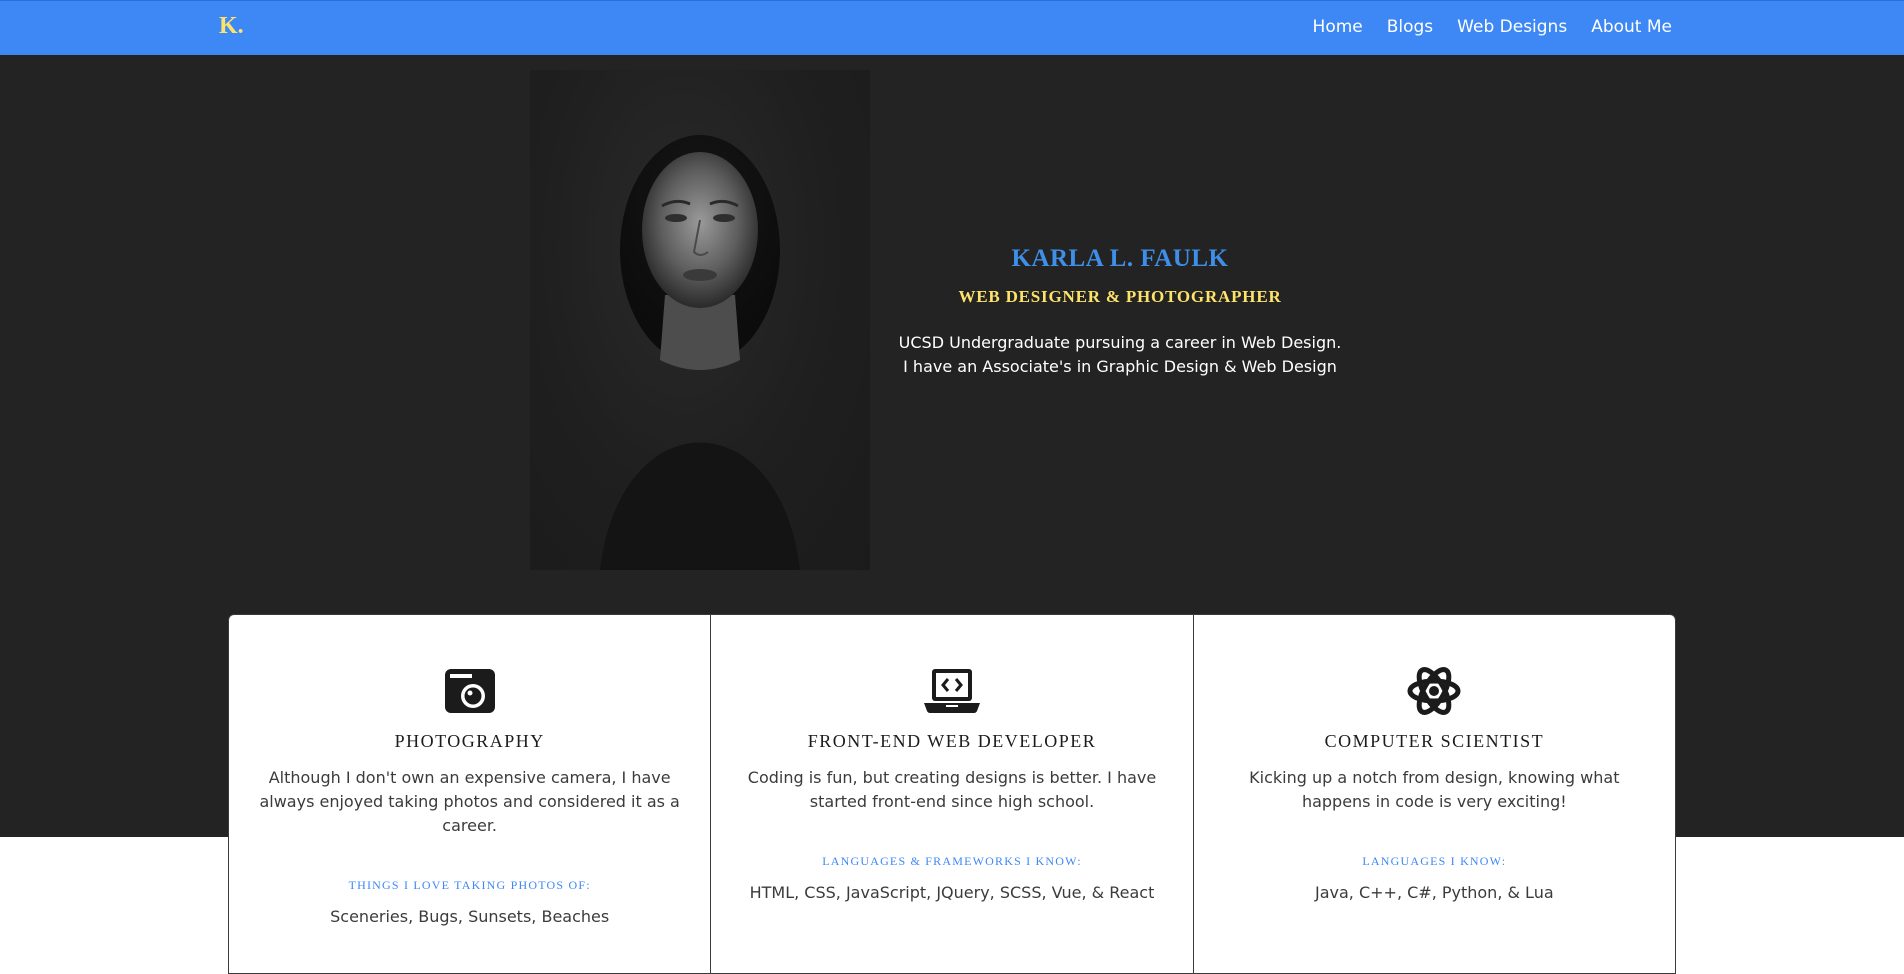  I want to click on card-title: FRONT-END WEB DEVELOPER, so click(952, 741).